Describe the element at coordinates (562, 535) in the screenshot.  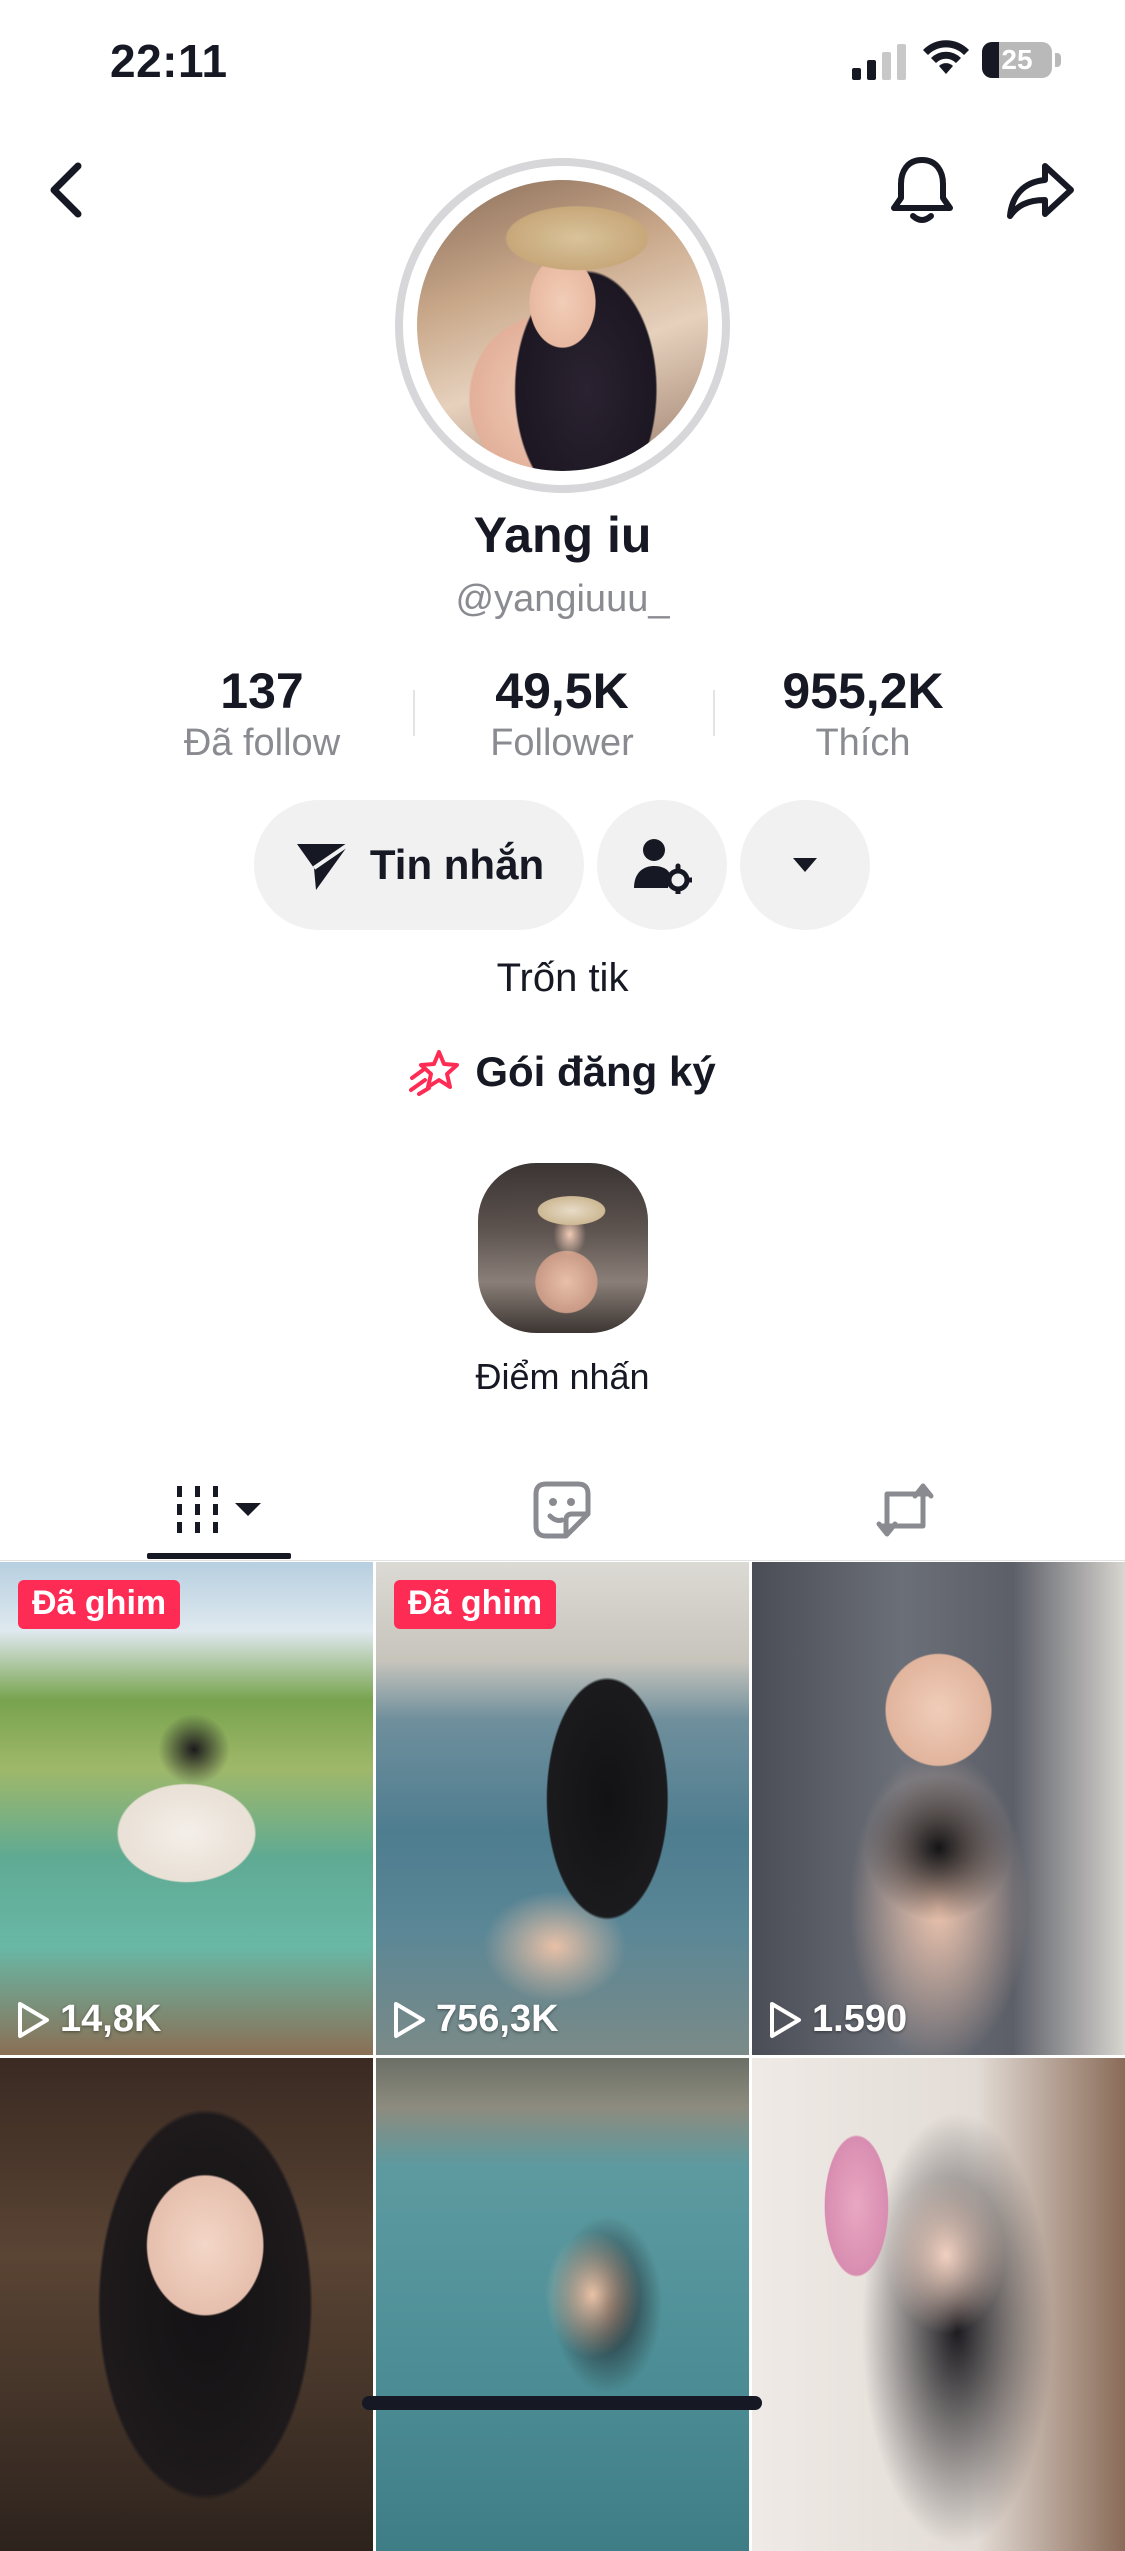
I see `profile-name: Yang iu` at that location.